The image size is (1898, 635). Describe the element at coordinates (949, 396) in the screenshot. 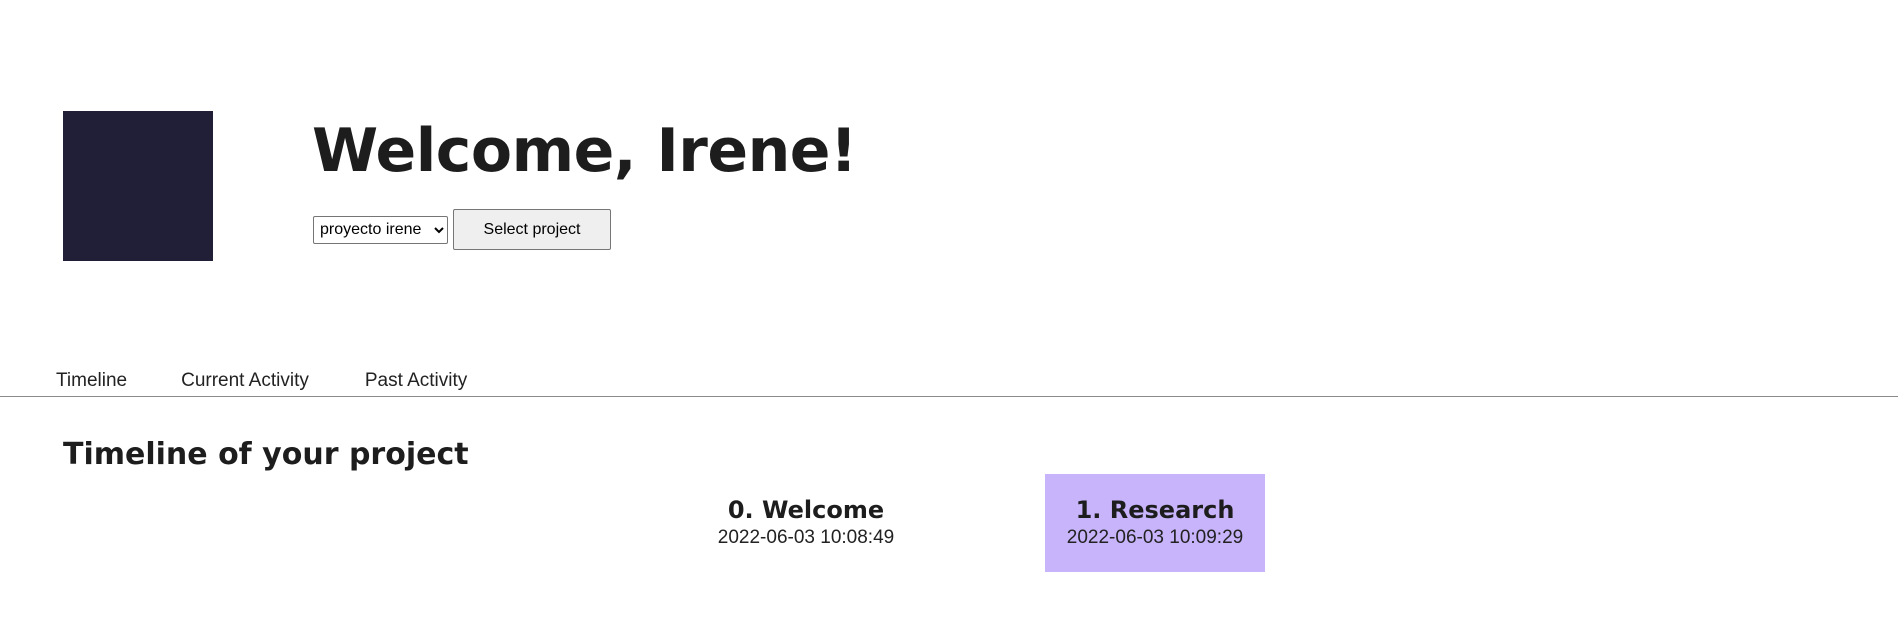

I see `tabs-divider` at that location.